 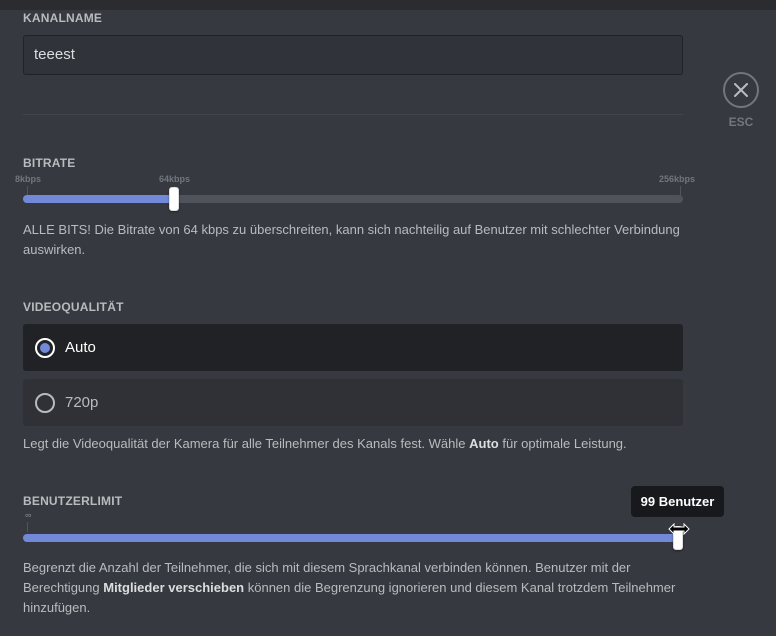 What do you see at coordinates (388, 5) in the screenshot?
I see `top-bar` at bounding box center [388, 5].